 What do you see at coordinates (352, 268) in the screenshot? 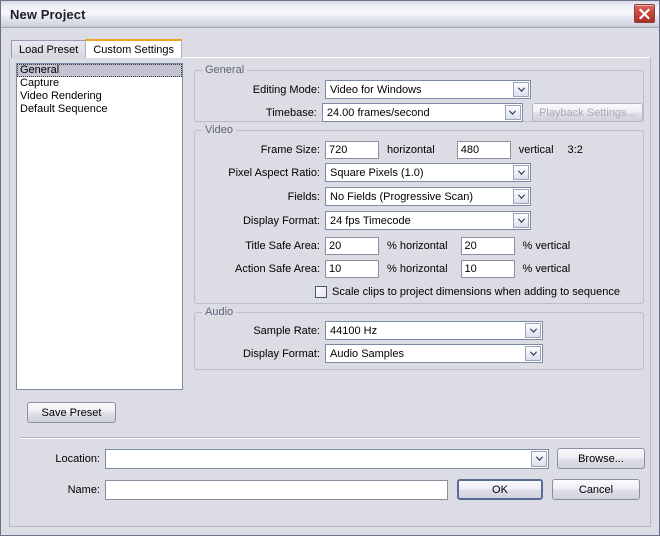
I see `action-safe-horizontal-input: 10` at bounding box center [352, 268].